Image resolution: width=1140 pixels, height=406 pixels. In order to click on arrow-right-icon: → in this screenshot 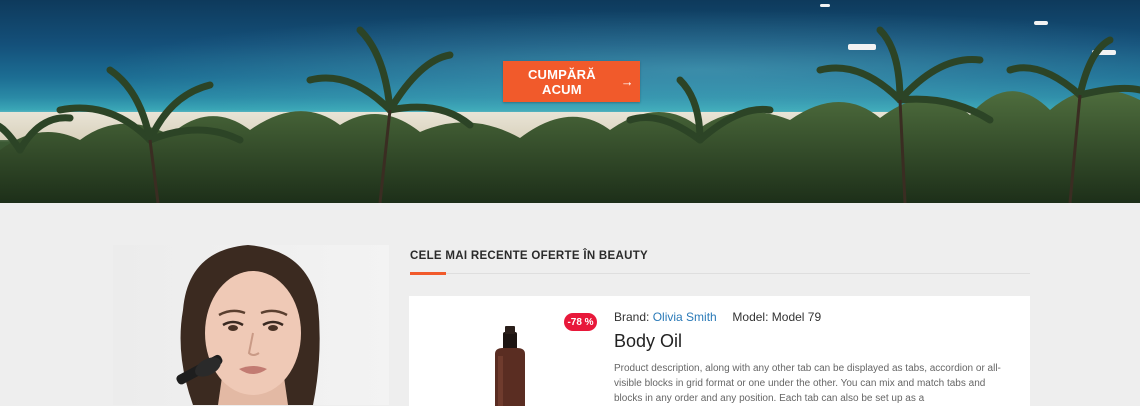, I will do `click(627, 81)`.